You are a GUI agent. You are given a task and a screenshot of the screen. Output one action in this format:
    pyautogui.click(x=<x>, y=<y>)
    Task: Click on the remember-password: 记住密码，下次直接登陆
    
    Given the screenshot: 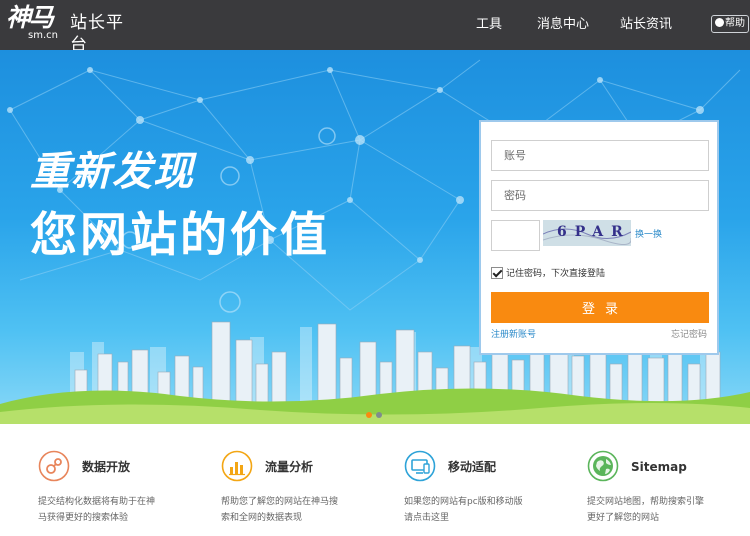 What is the action you would take?
    pyautogui.click(x=548, y=274)
    